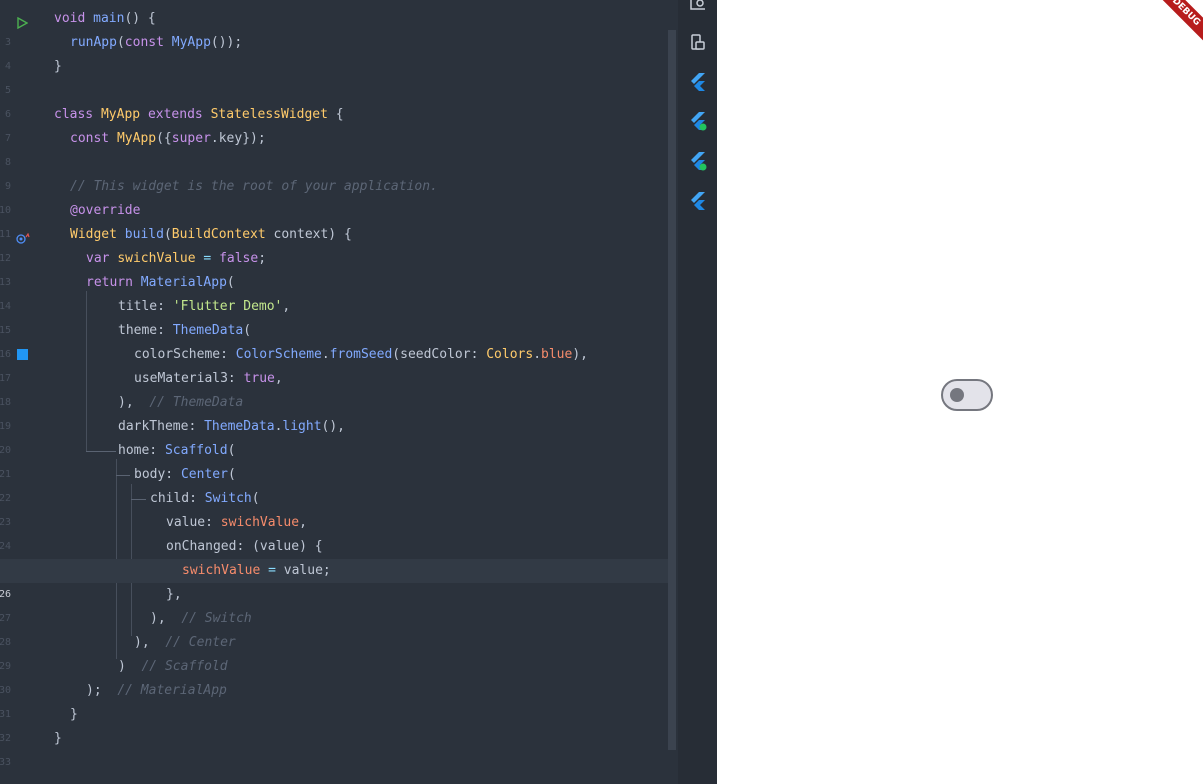 This screenshot has width=1203, height=784. What do you see at coordinates (325, 354) in the screenshot?
I see `code-token: .` at bounding box center [325, 354].